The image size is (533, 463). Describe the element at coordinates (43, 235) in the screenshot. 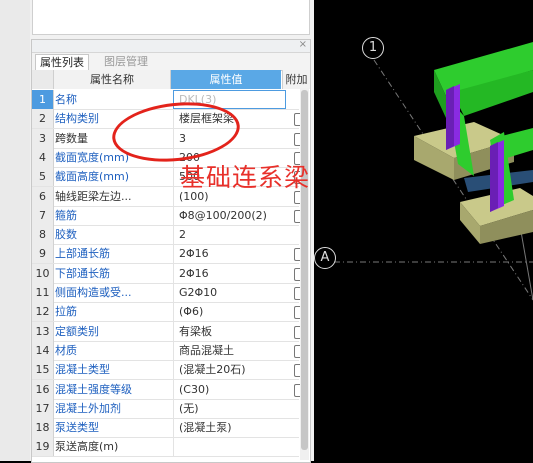

I see `row-number: 8` at that location.